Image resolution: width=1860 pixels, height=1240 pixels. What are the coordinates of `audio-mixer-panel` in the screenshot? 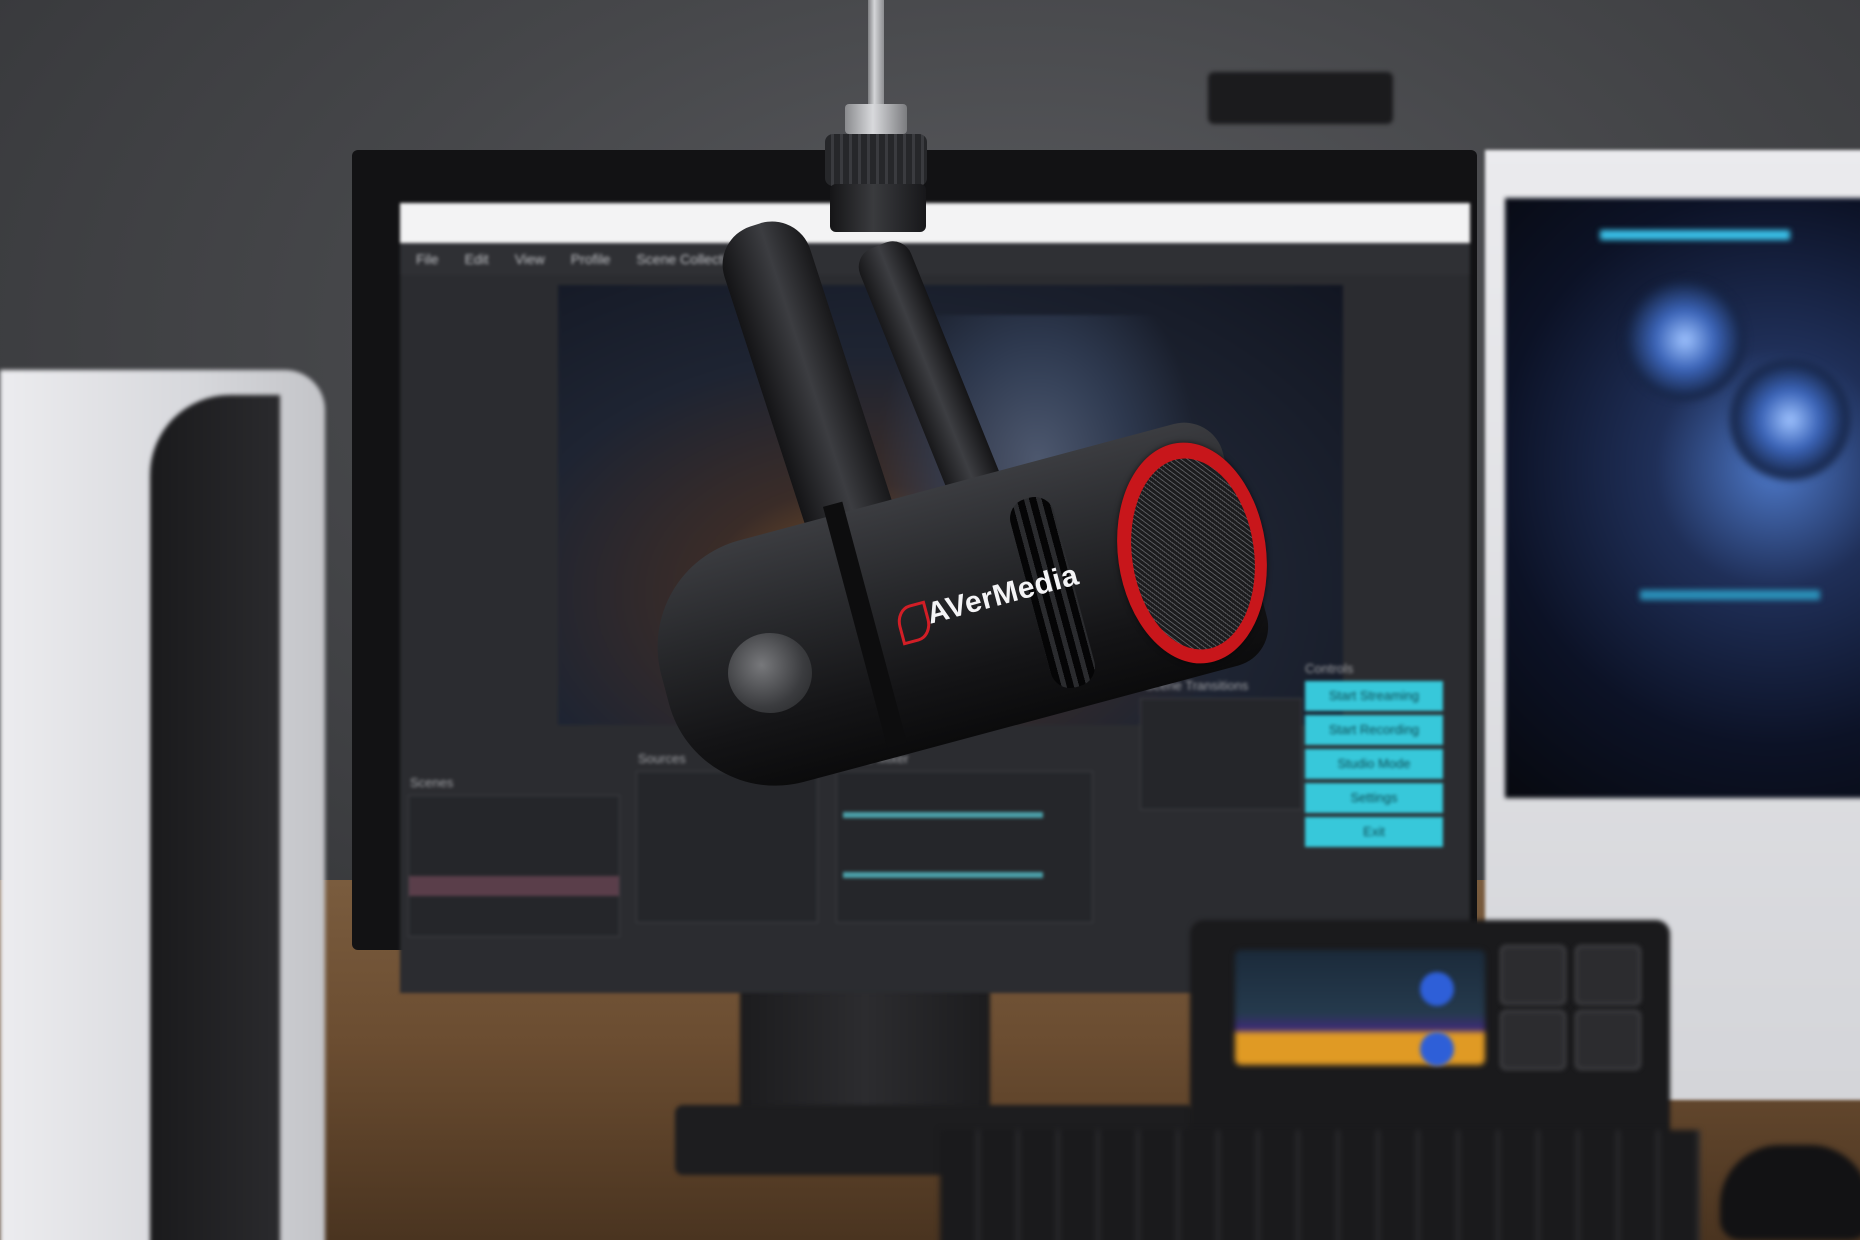 It's located at (964, 847).